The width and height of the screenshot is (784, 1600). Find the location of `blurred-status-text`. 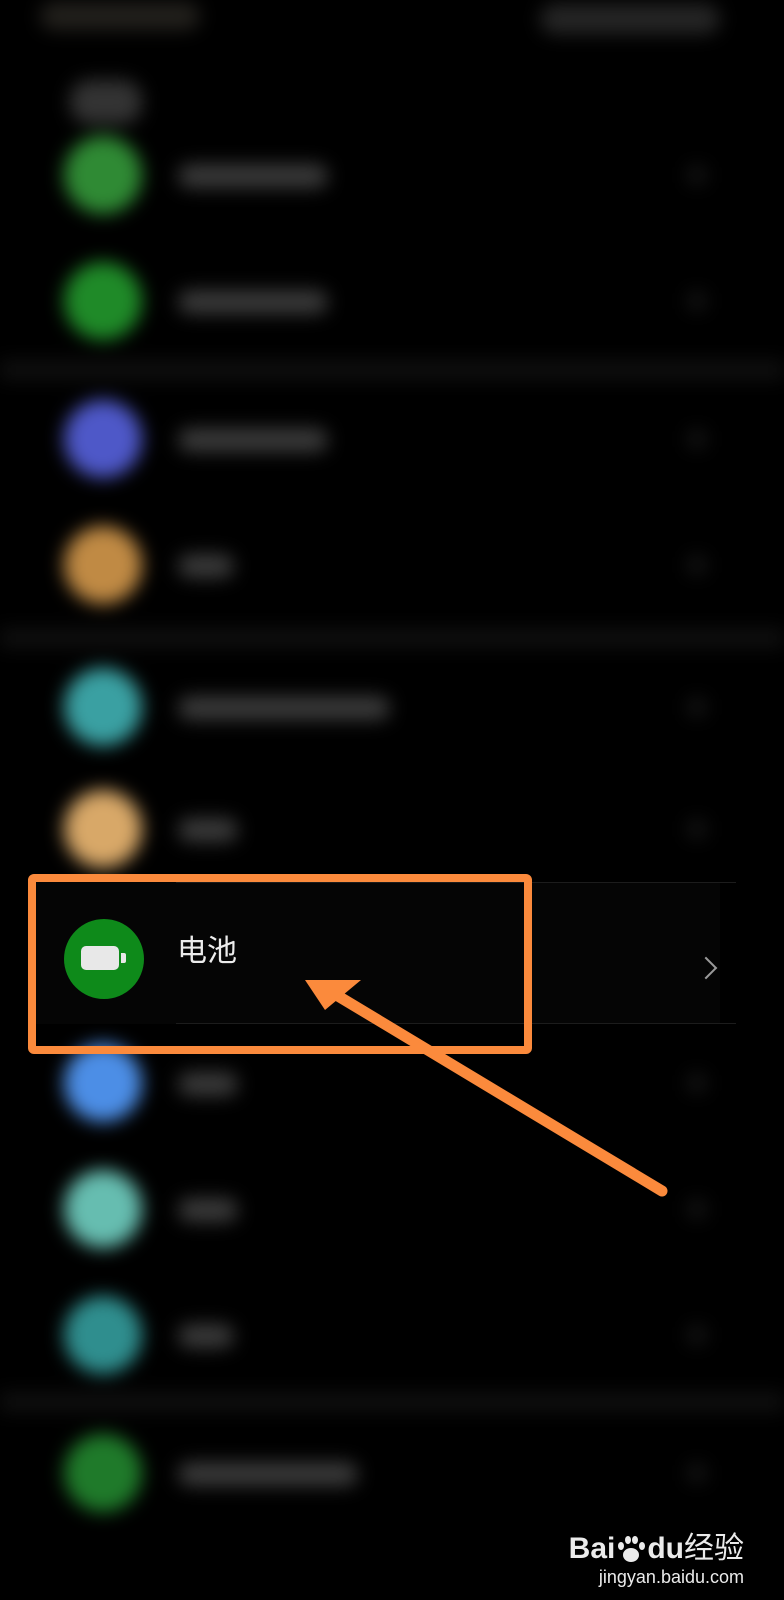

blurred-status-text is located at coordinates (120, 16).